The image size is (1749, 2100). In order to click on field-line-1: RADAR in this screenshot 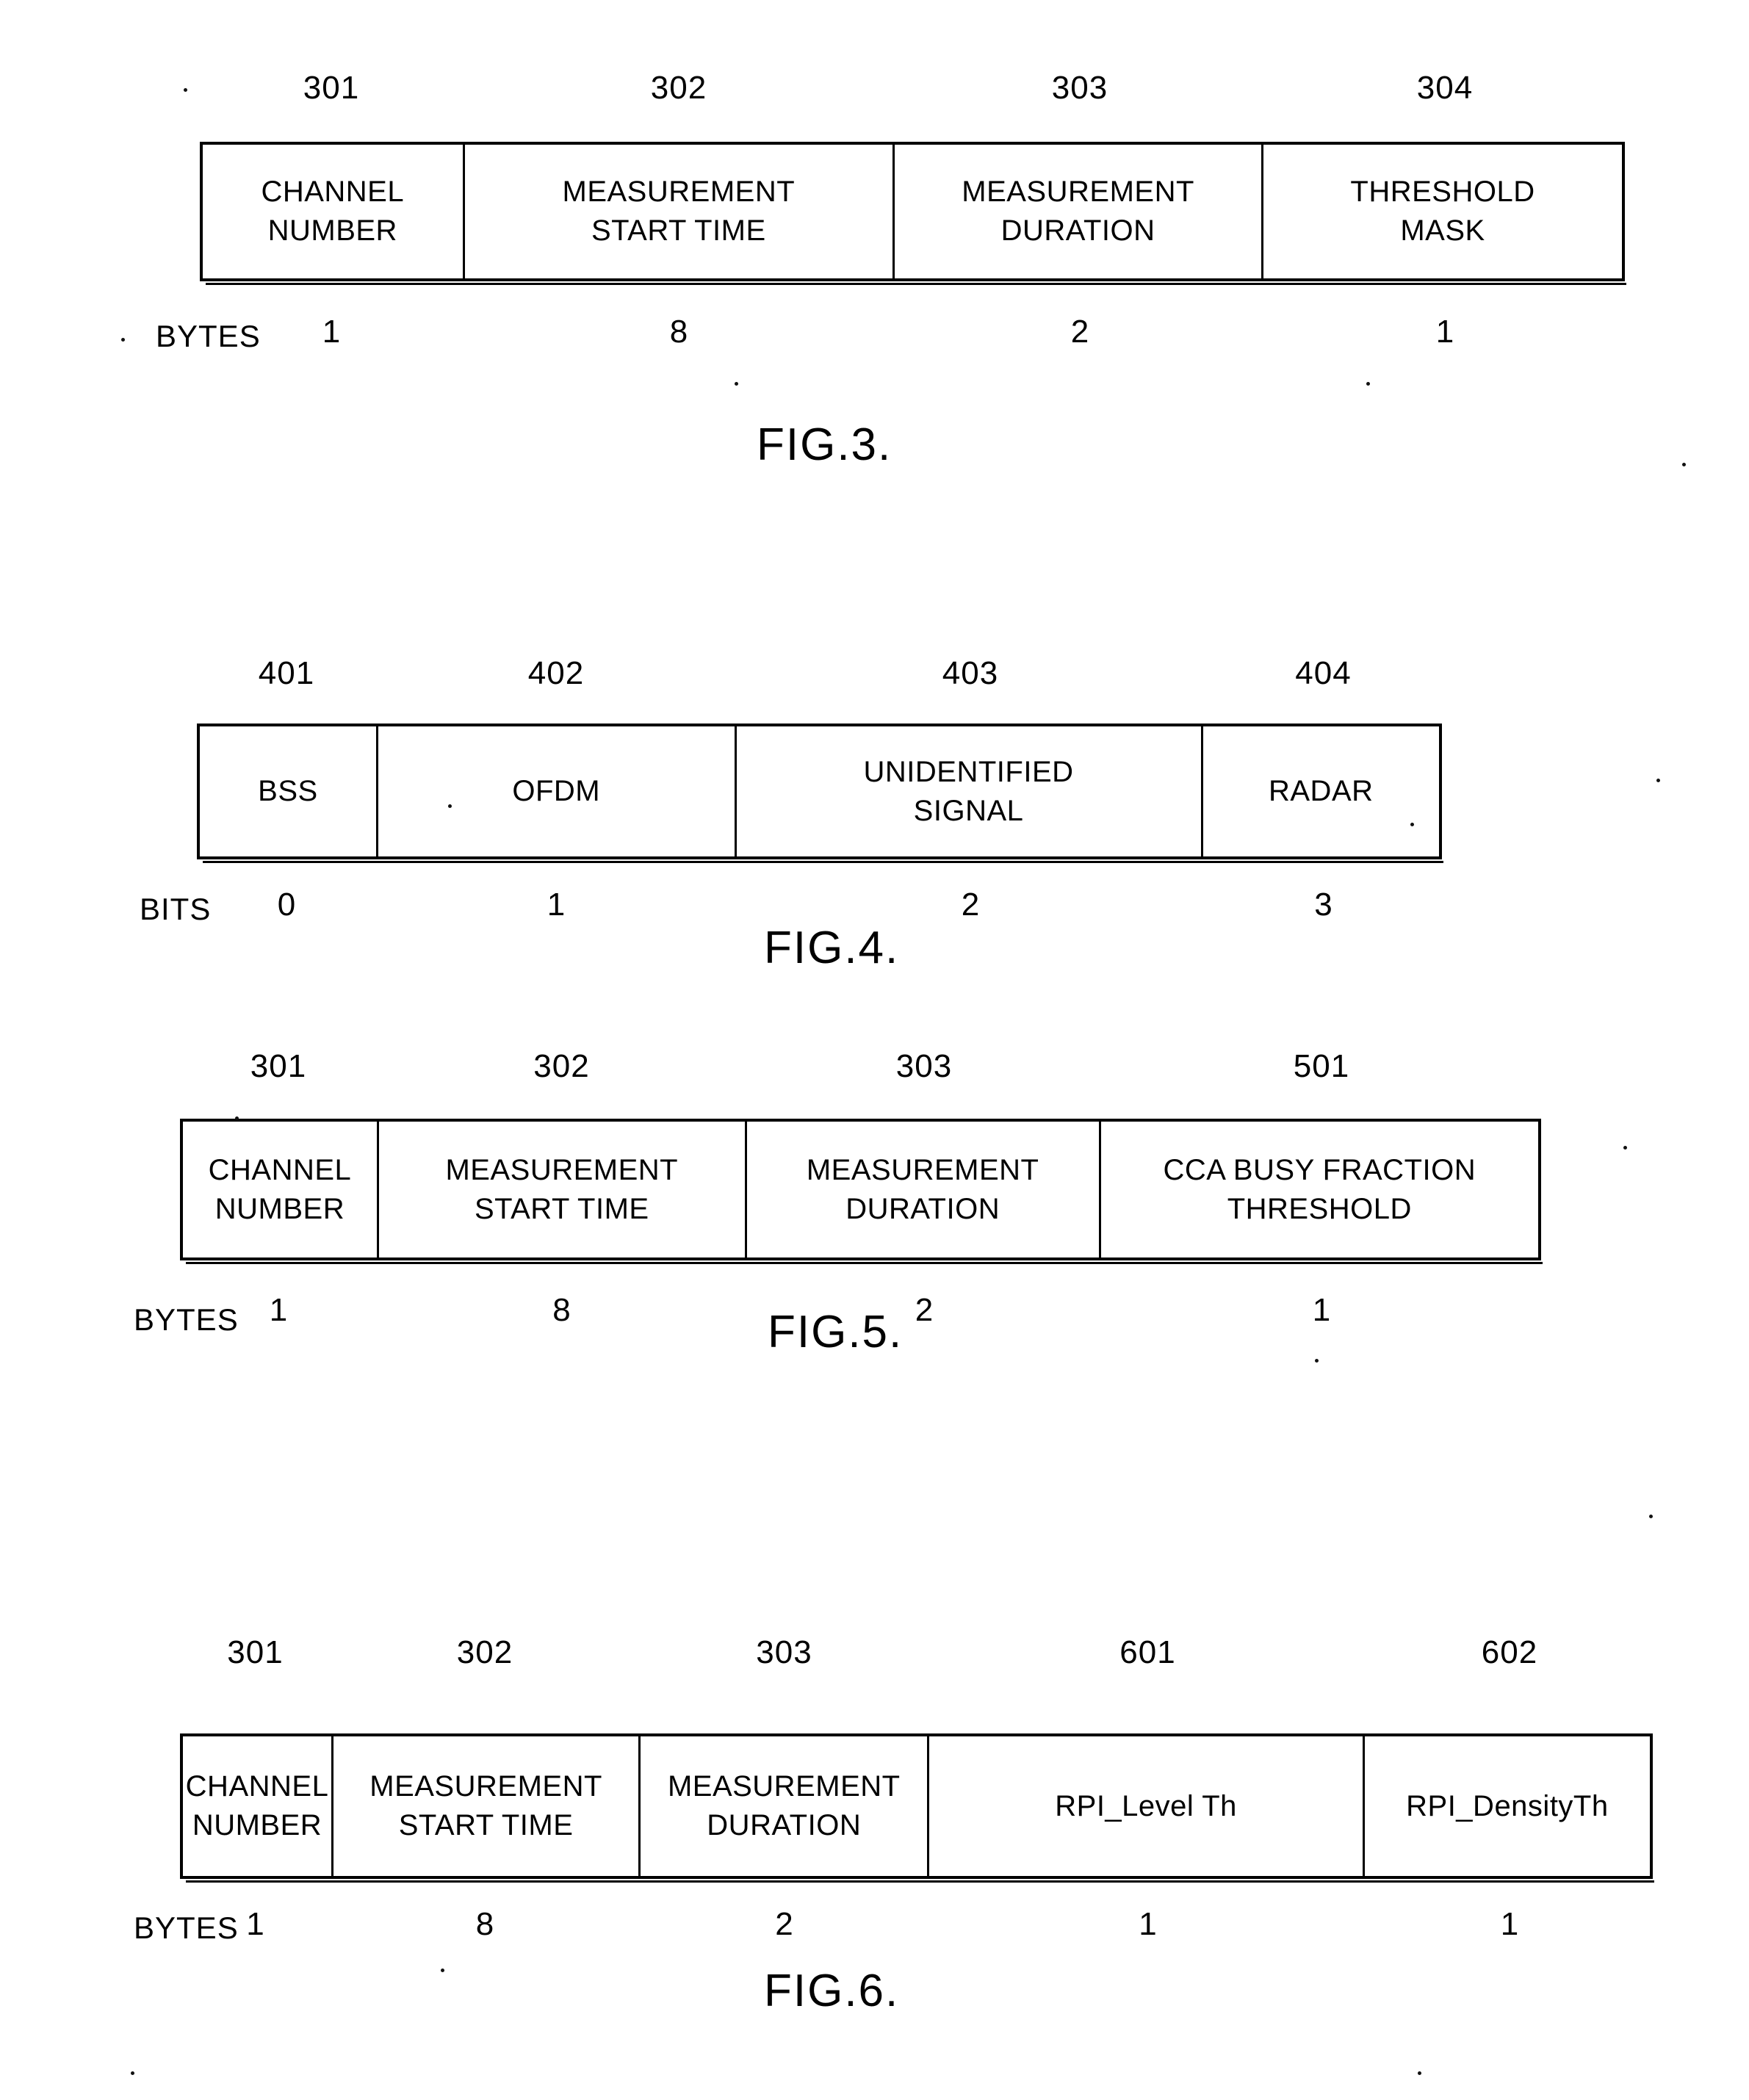, I will do `click(1321, 791)`.